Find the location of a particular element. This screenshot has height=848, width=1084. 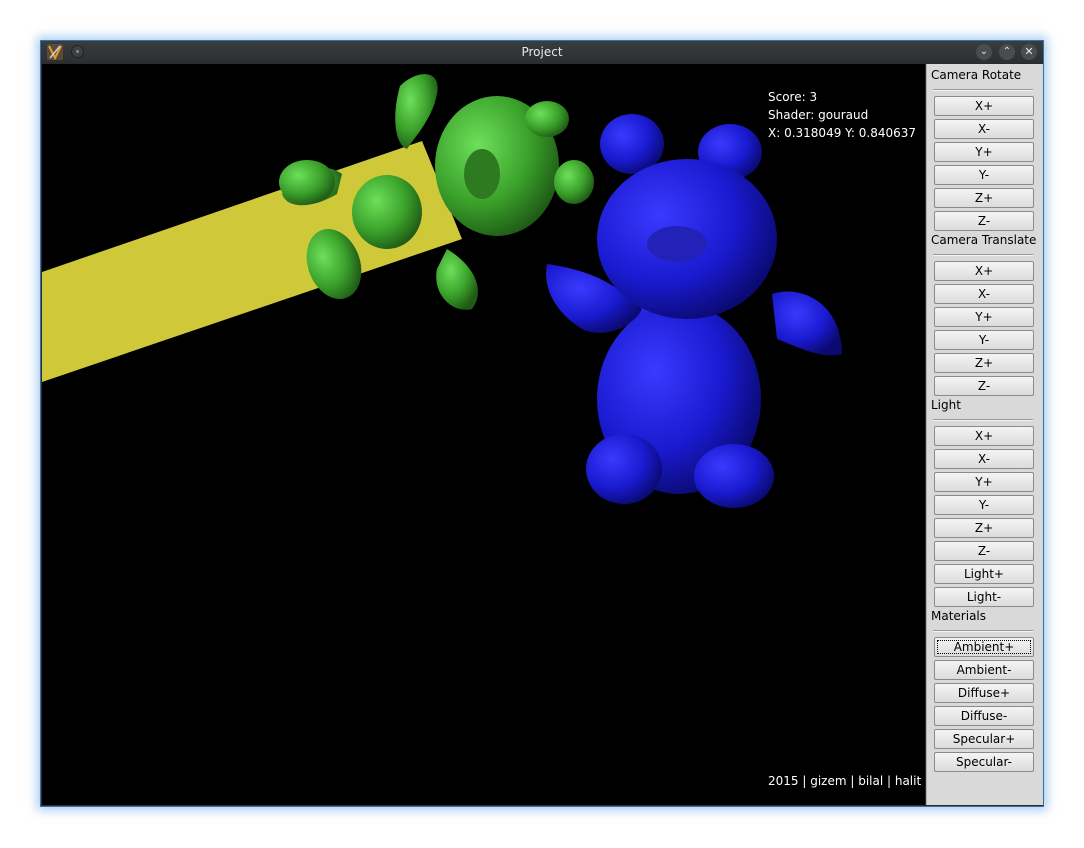

camera-translate-z-plus-button: Z+ is located at coordinates (984, 363).